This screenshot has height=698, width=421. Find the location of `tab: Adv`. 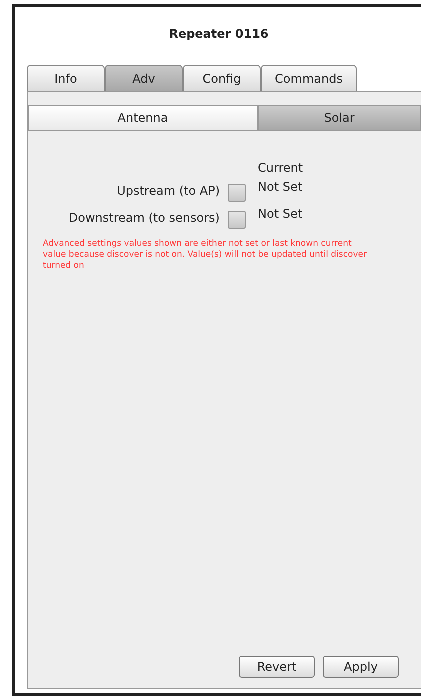

tab: Adv is located at coordinates (144, 78).